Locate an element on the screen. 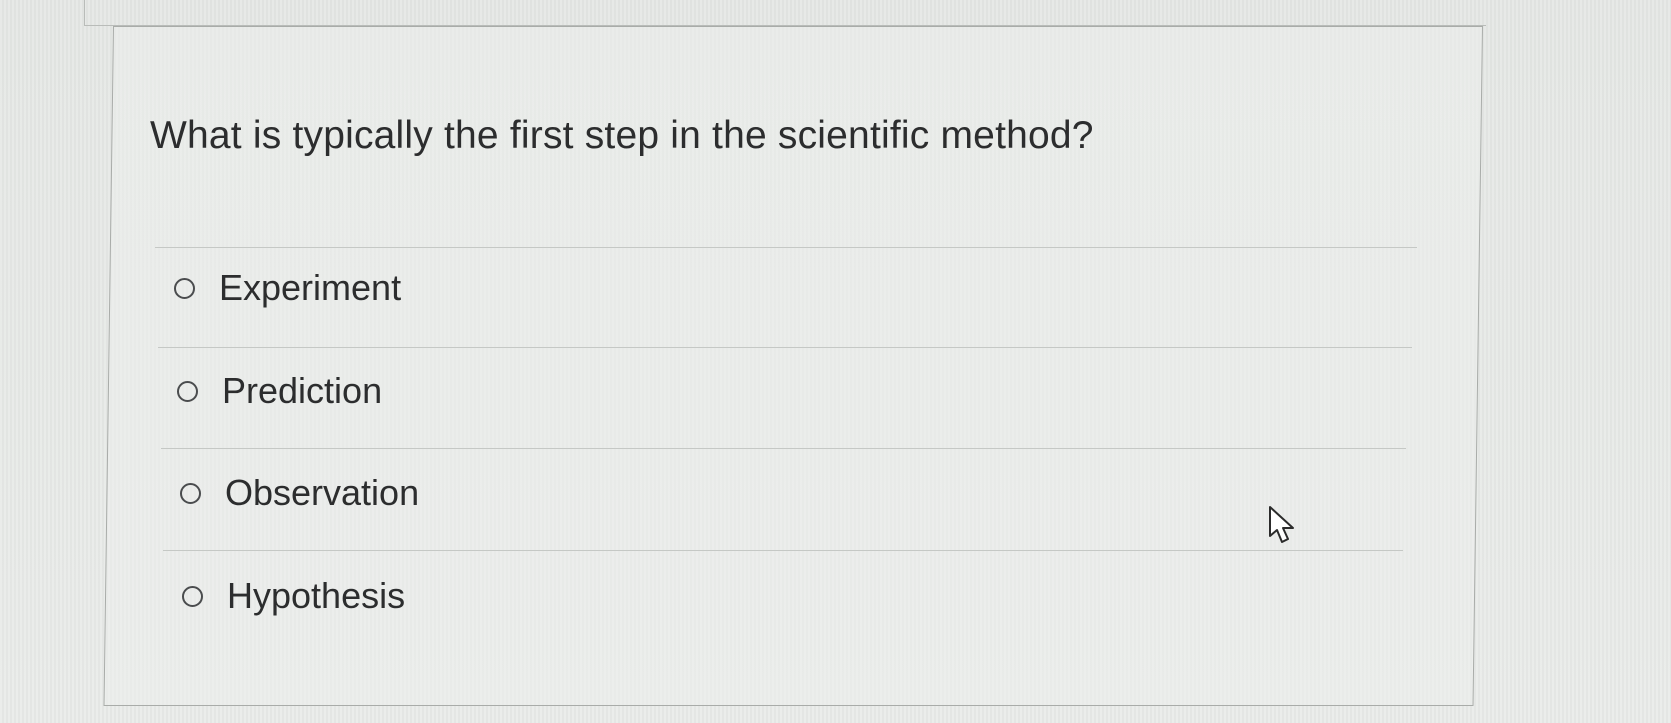 The image size is (1671, 723). mouse-pointer-icon is located at coordinates (1281, 524).